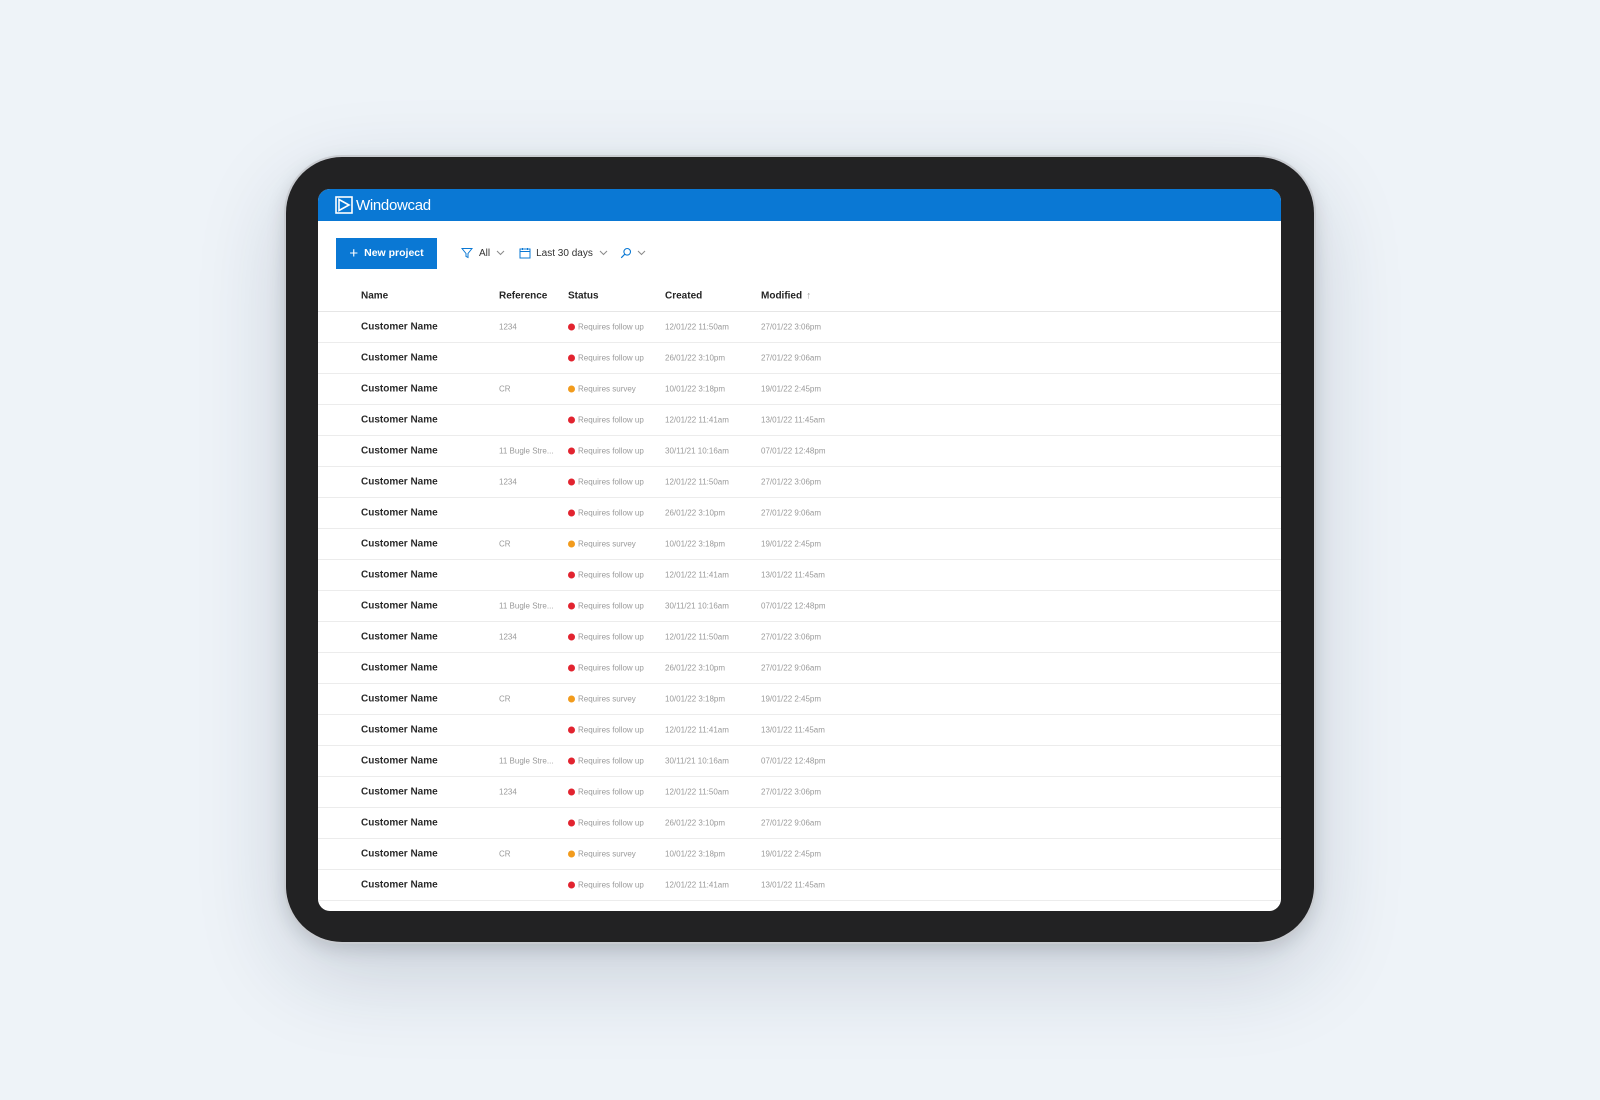  I want to click on column-header-created: Created, so click(683, 296).